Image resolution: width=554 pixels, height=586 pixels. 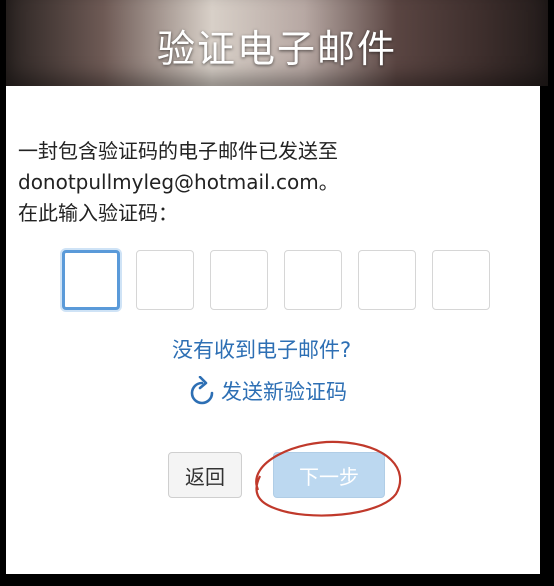 I want to click on resend-code-link: 发送新验证码, so click(x=268, y=391).